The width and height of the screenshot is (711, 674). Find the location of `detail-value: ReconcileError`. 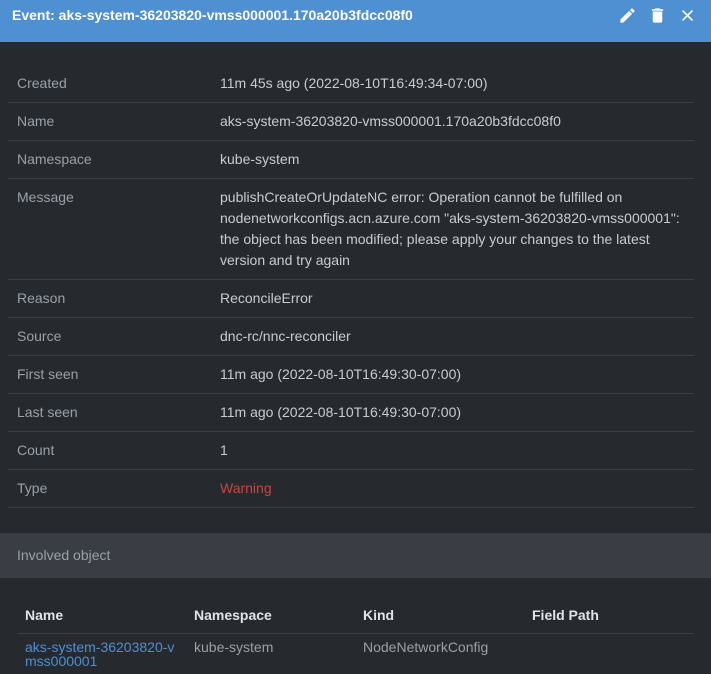

detail-value: ReconcileError is located at coordinates (457, 298).